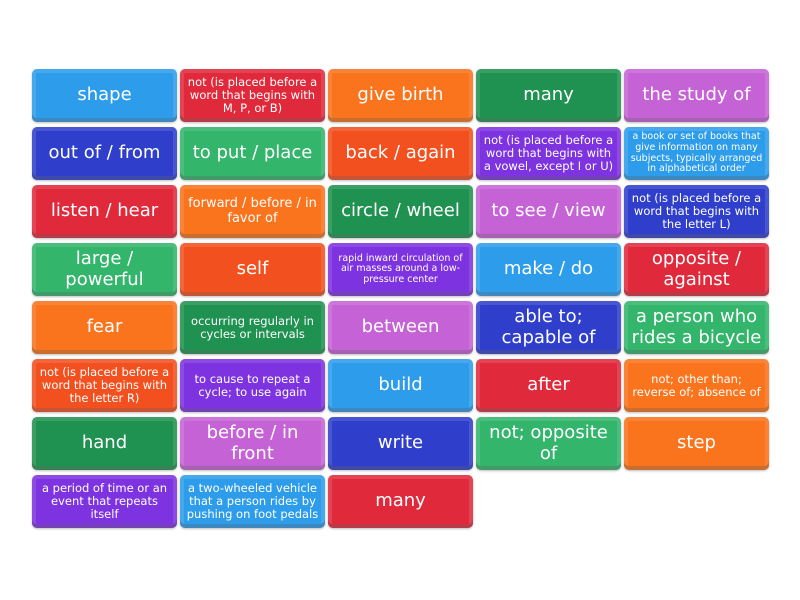  I want to click on answer-tile: not; other than; reverse of; absence of, so click(696, 385).